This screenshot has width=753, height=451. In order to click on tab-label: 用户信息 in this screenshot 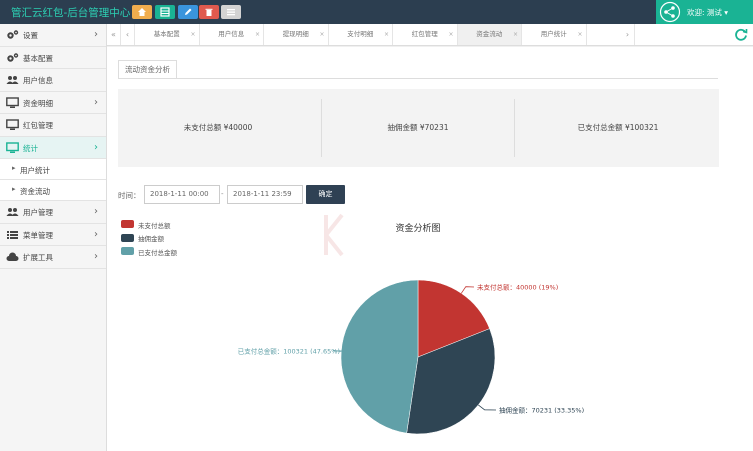, I will do `click(231, 34)`.